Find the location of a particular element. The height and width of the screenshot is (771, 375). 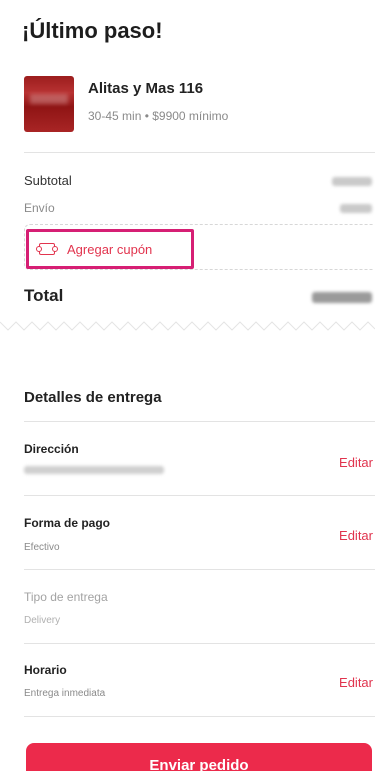

receipt-edge is located at coordinates (187, 326).